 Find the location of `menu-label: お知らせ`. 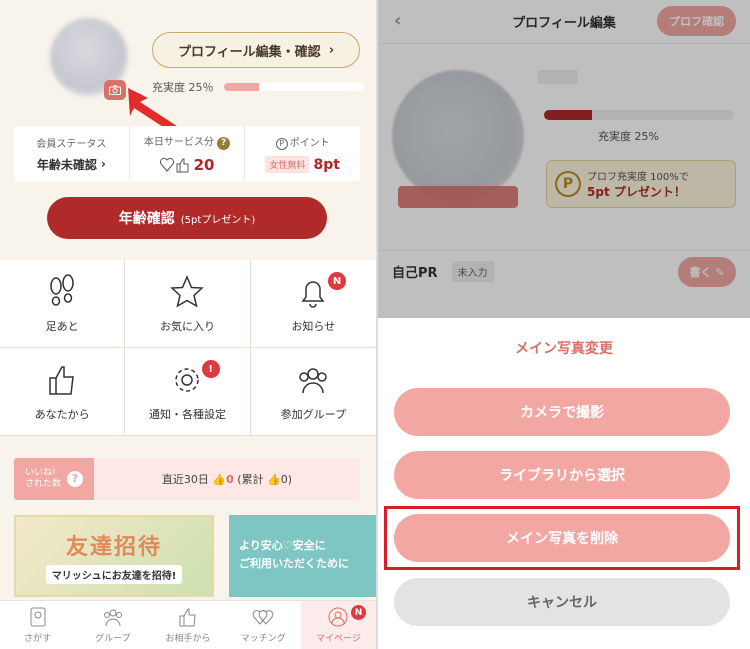

menu-label: お知らせ is located at coordinates (313, 326).